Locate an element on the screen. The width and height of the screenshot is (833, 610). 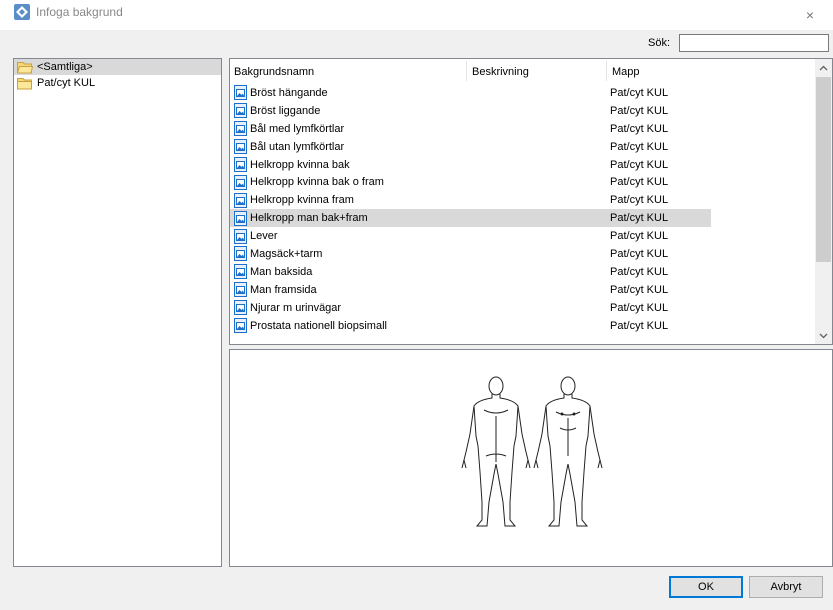
row-name: Helkropp kvinna bak o fram is located at coordinates (317, 182).